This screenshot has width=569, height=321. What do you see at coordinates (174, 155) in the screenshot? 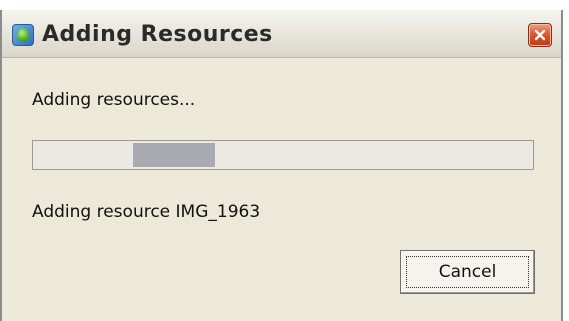
I see `progress-bar-fill` at bounding box center [174, 155].